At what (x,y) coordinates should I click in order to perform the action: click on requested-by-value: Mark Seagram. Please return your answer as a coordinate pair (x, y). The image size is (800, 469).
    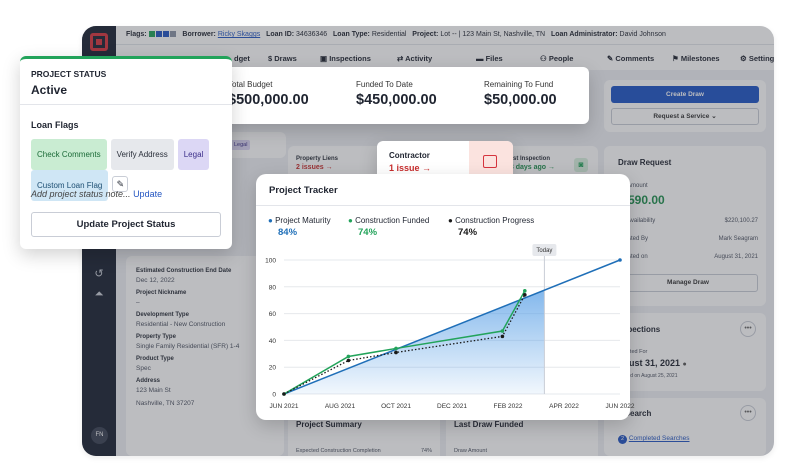
    Looking at the image, I should click on (738, 239).